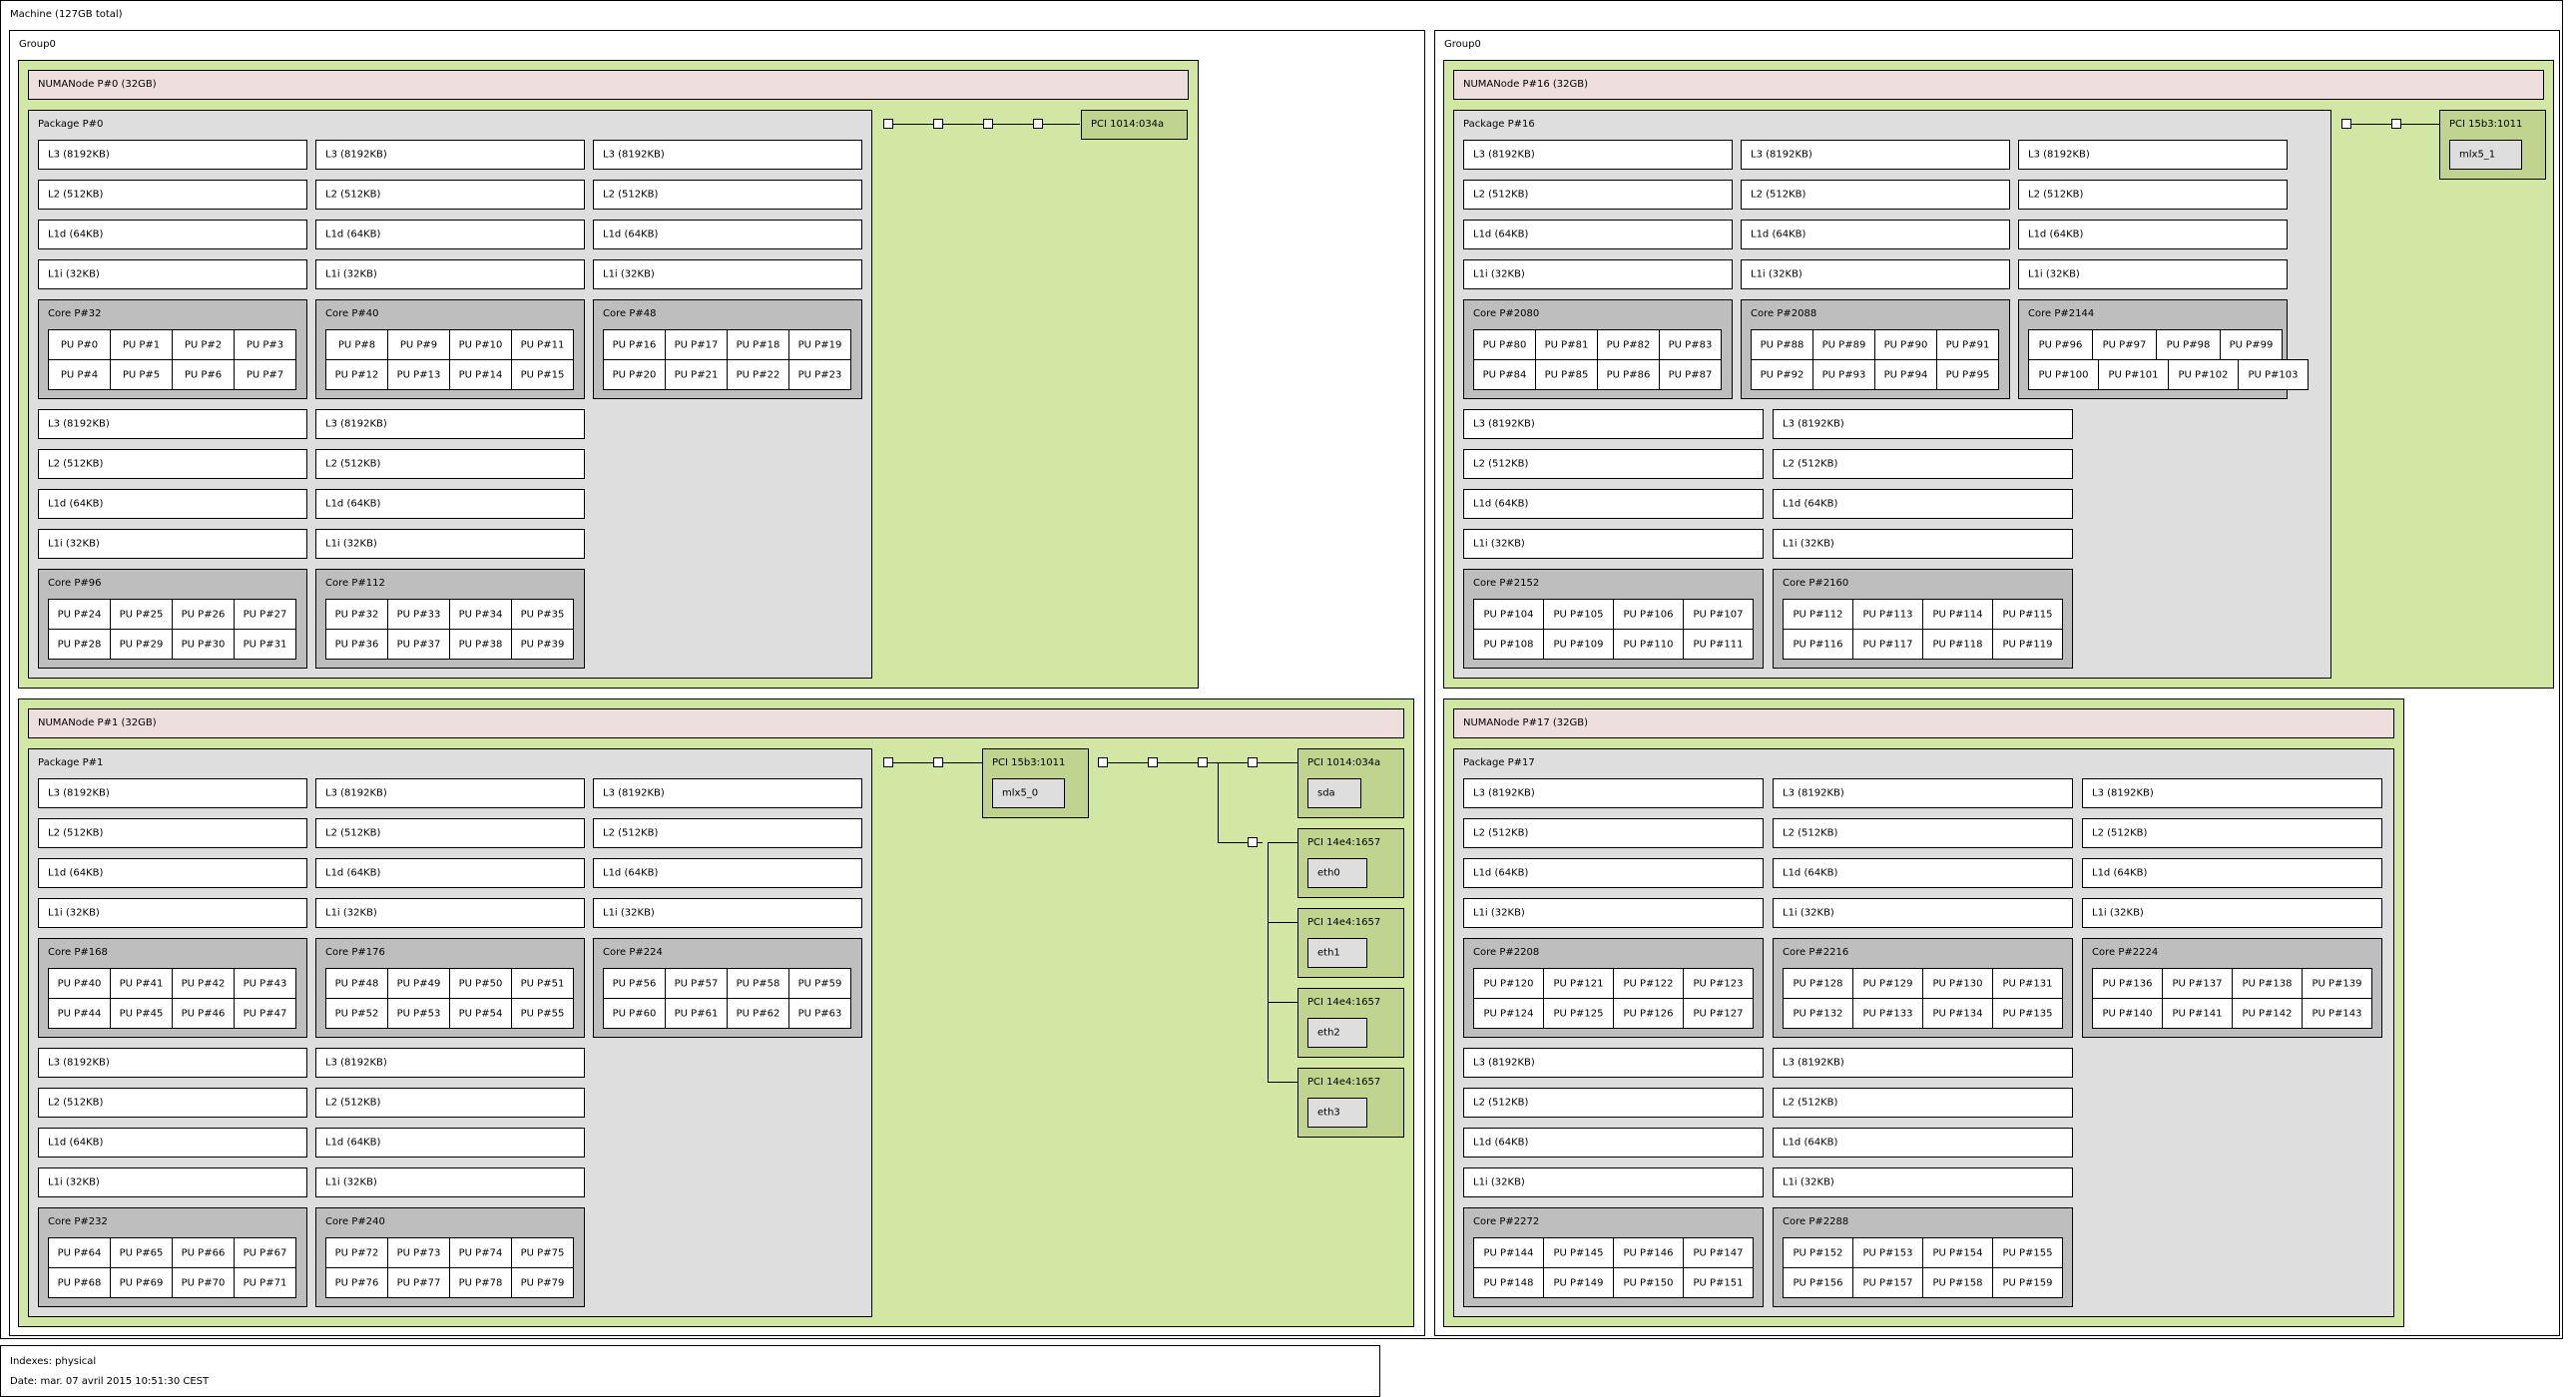  I want to click on pu-box: PU P#39, so click(543, 644).